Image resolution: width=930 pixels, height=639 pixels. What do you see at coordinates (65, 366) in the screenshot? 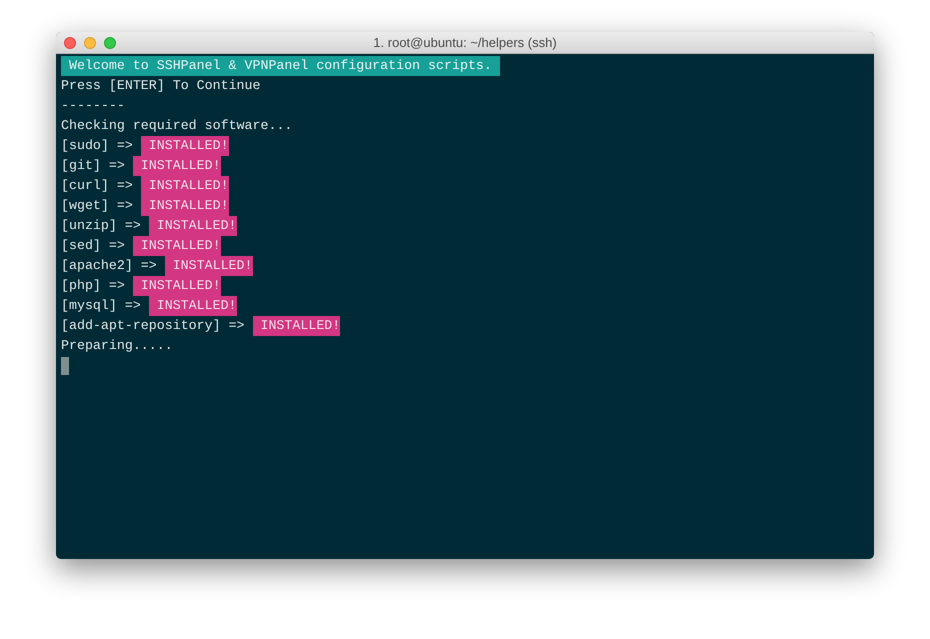
I see `text-cursor` at bounding box center [65, 366].